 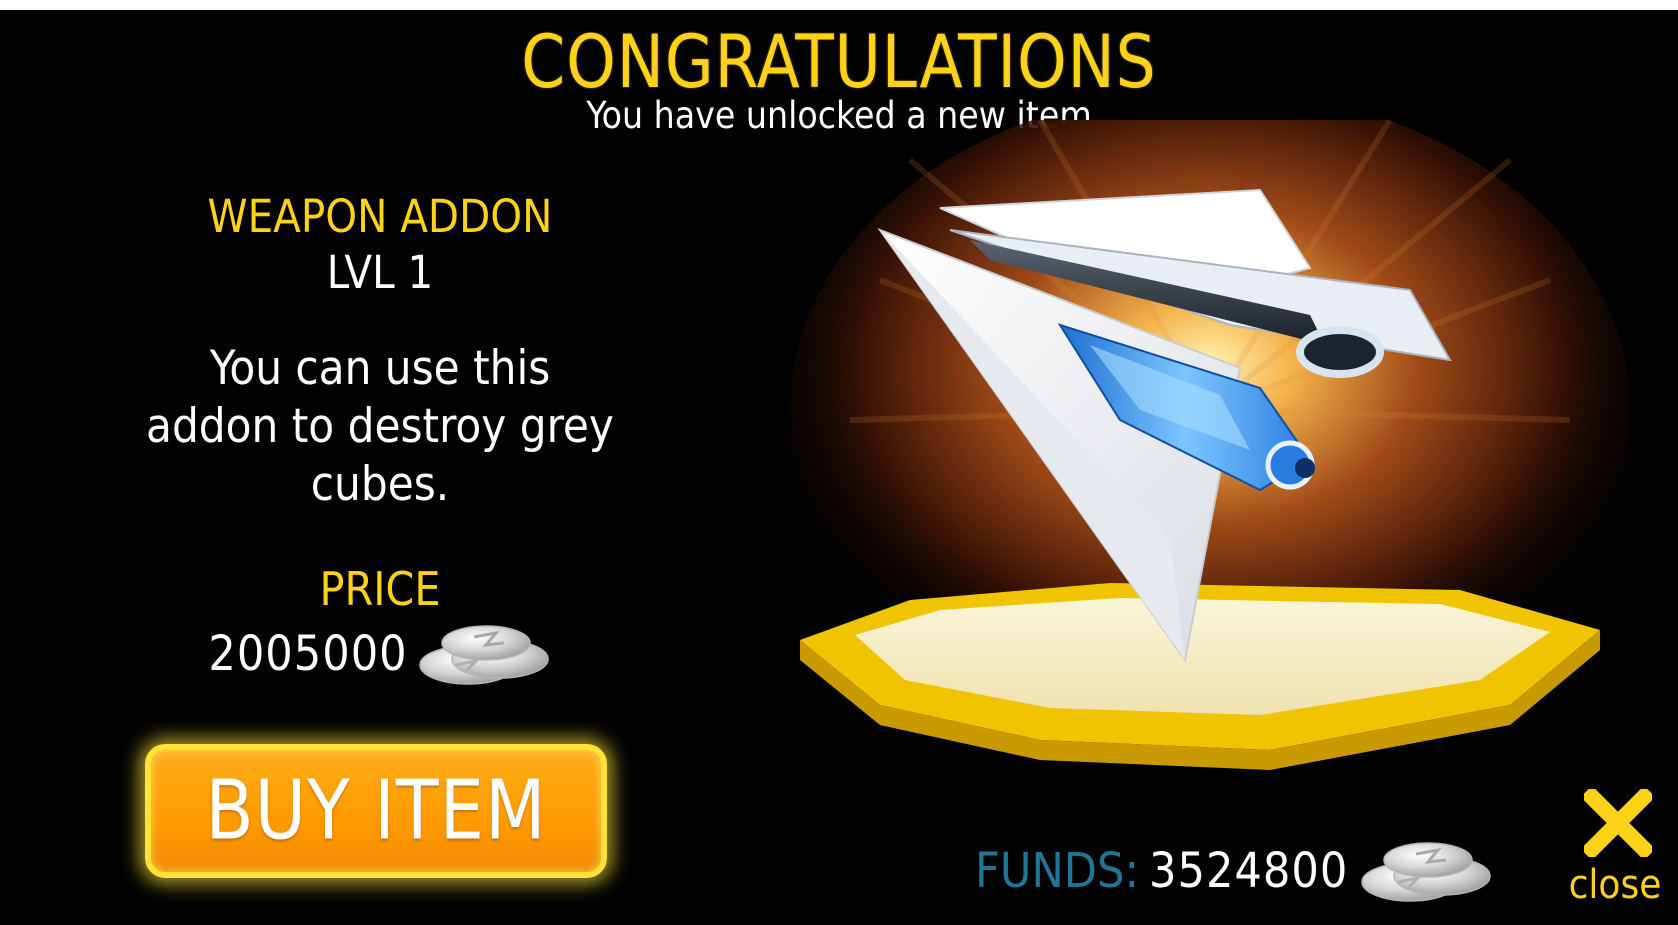 I want to click on price-row: 2005000, so click(x=380, y=654).